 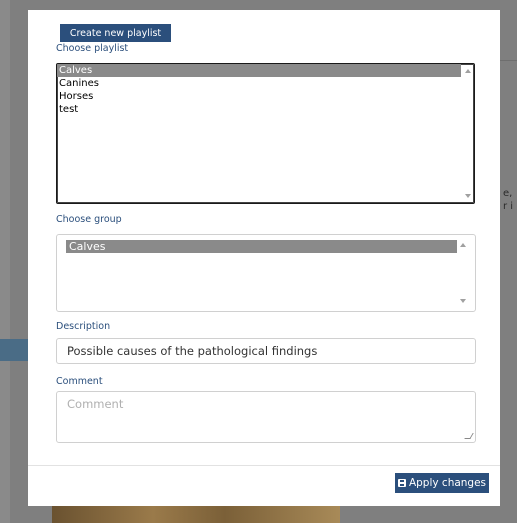 What do you see at coordinates (15, 350) in the screenshot?
I see `background-nav-strip` at bounding box center [15, 350].